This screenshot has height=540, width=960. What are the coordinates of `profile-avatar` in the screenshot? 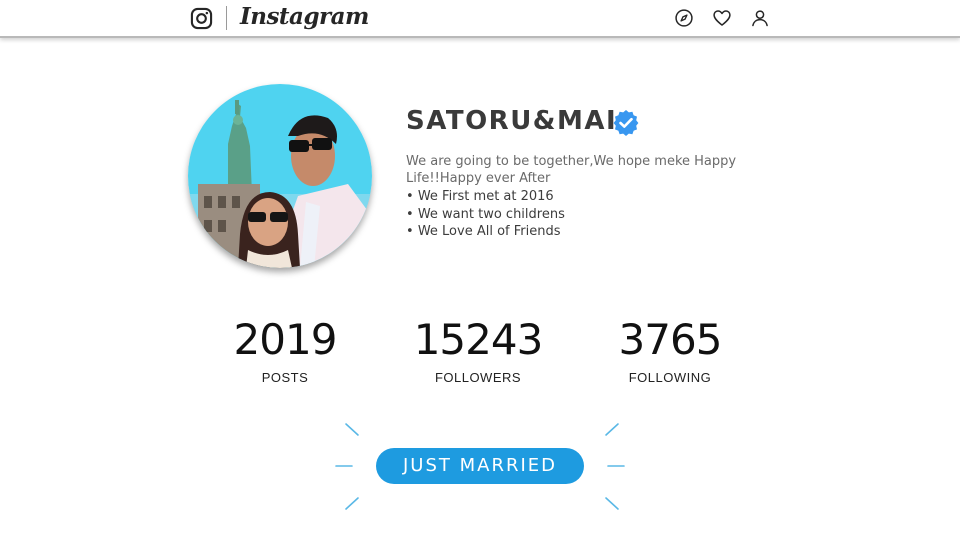 It's located at (280, 176).